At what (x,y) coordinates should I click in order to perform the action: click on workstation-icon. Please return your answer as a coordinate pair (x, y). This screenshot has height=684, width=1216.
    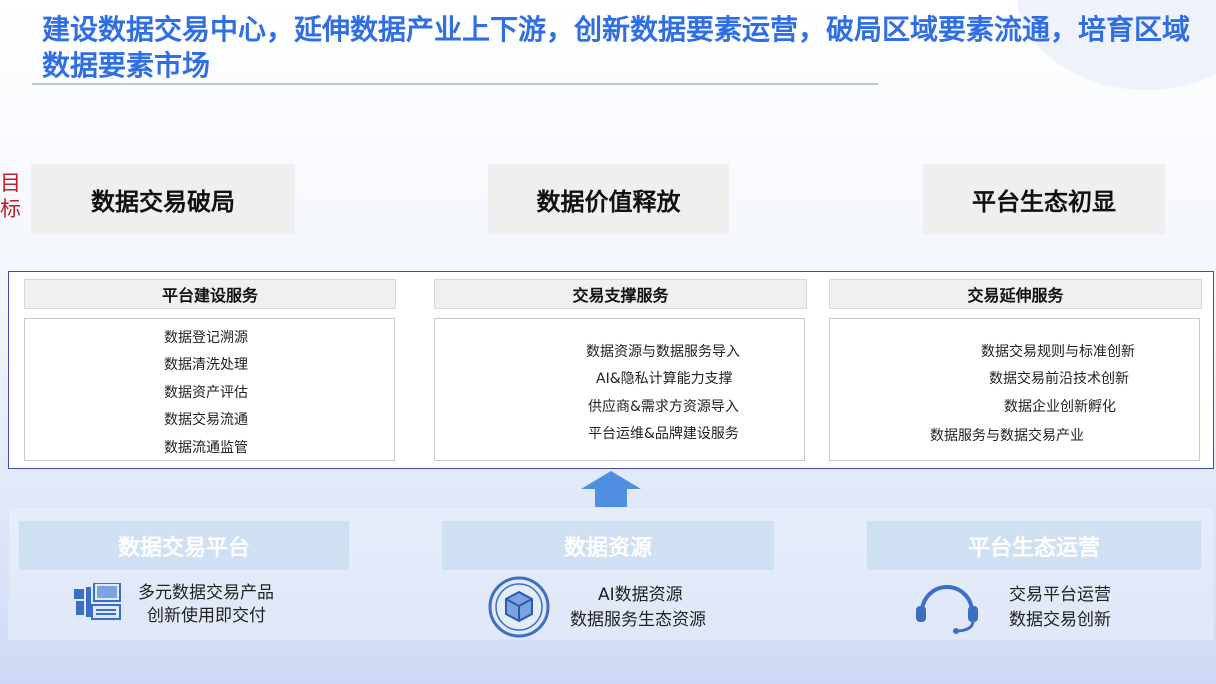
    Looking at the image, I should click on (97, 601).